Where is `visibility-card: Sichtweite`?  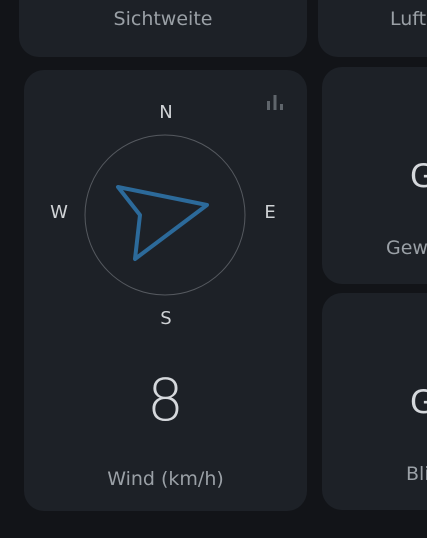
visibility-card: Sichtweite is located at coordinates (163, 28).